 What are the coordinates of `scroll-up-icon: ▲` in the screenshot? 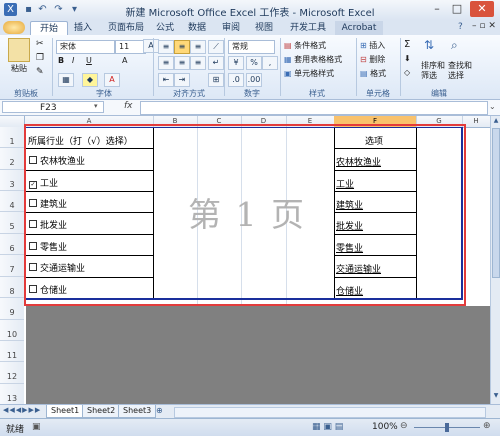 It's located at (496, 121).